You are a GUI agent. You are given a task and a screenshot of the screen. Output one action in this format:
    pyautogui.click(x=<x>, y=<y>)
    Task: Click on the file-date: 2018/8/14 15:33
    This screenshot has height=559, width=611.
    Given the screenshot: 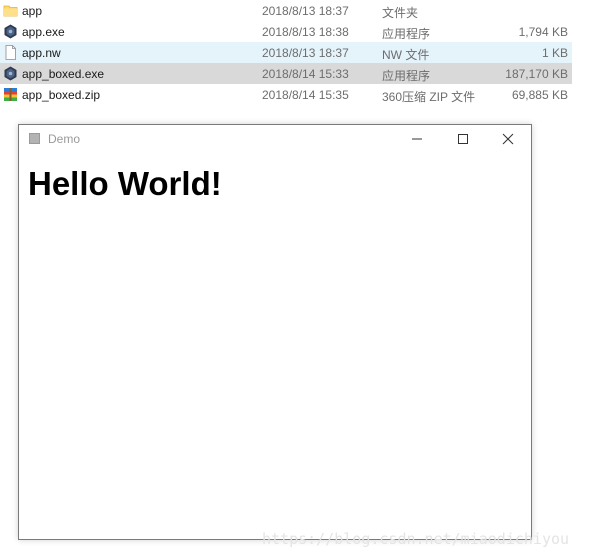 What is the action you would take?
    pyautogui.click(x=305, y=74)
    